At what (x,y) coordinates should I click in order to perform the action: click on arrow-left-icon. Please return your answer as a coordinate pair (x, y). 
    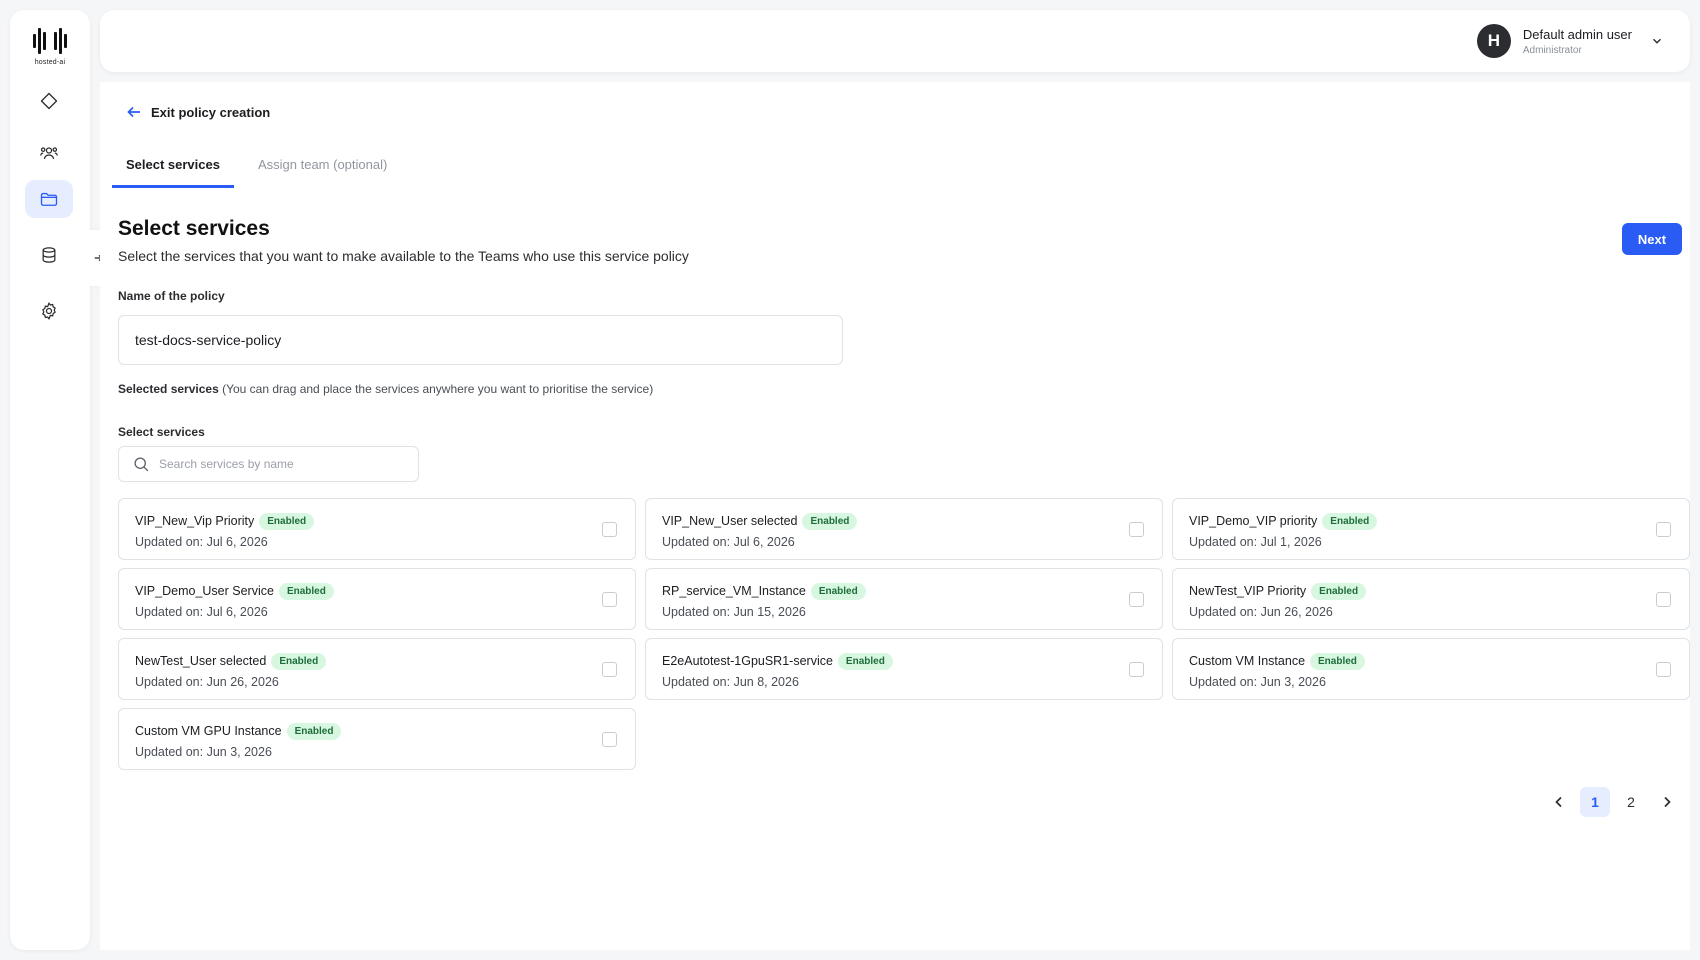
    Looking at the image, I should click on (133, 112).